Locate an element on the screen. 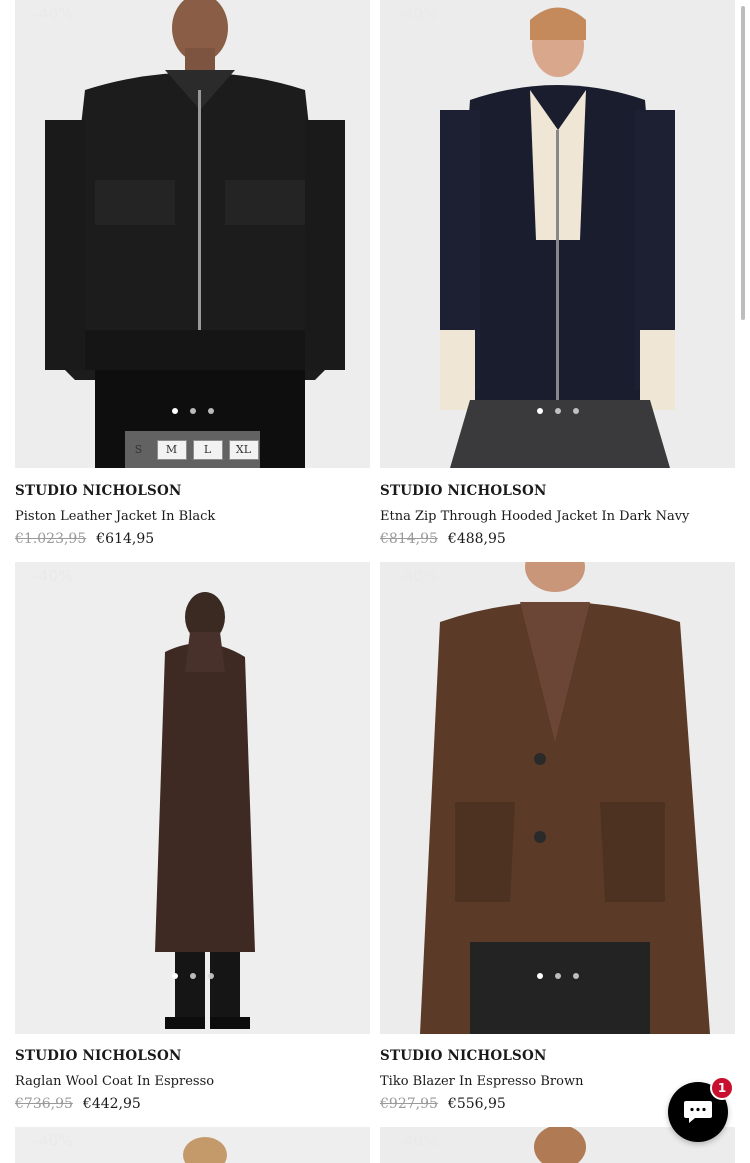  product-prices: €1.023,95 €614,95 is located at coordinates (84, 539).